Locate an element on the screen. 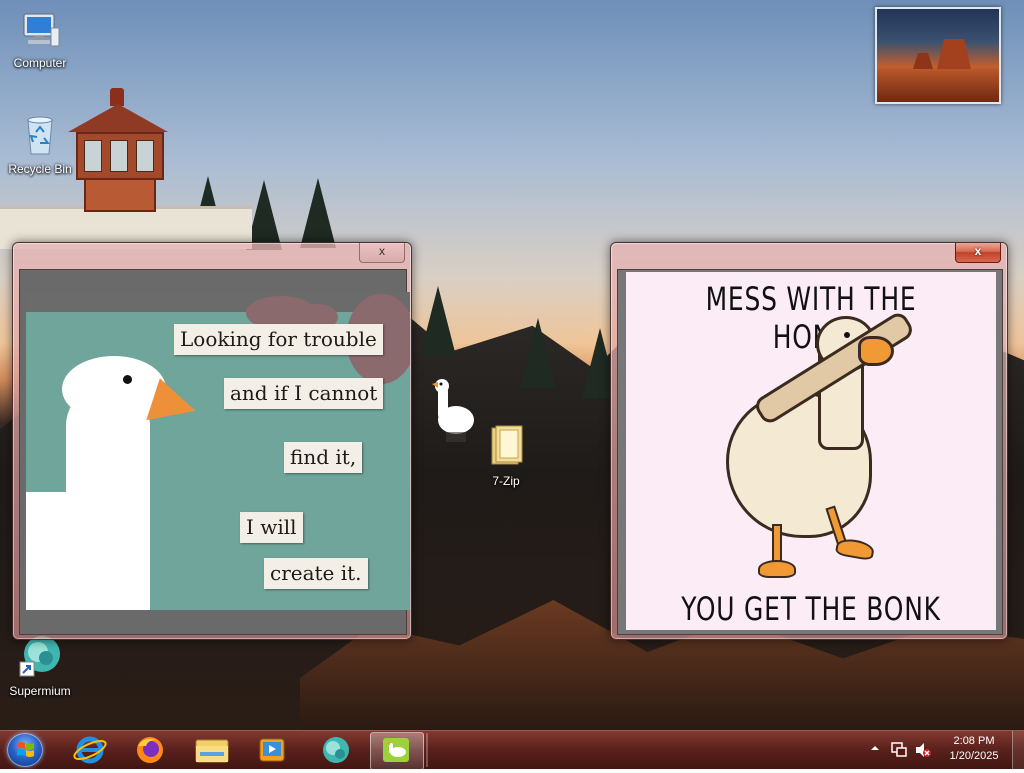  windows-logo-icon is located at coordinates (25, 749).